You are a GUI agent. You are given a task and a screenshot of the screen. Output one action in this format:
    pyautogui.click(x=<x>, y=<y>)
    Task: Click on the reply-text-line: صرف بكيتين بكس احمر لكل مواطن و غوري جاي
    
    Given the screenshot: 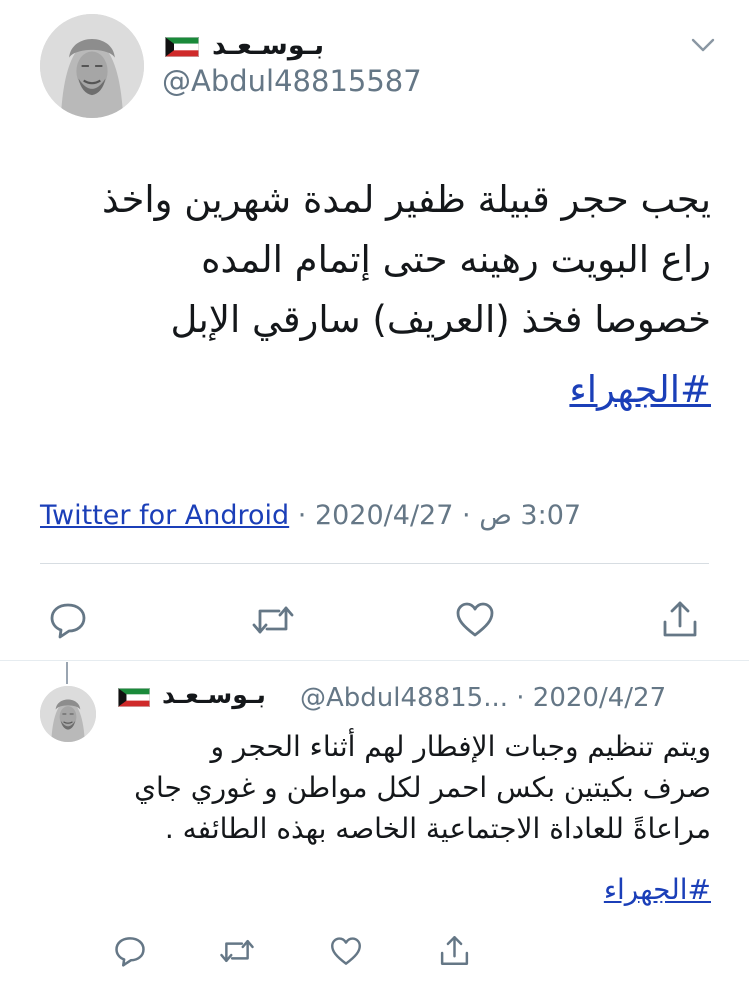 What is the action you would take?
    pyautogui.click(x=422, y=788)
    